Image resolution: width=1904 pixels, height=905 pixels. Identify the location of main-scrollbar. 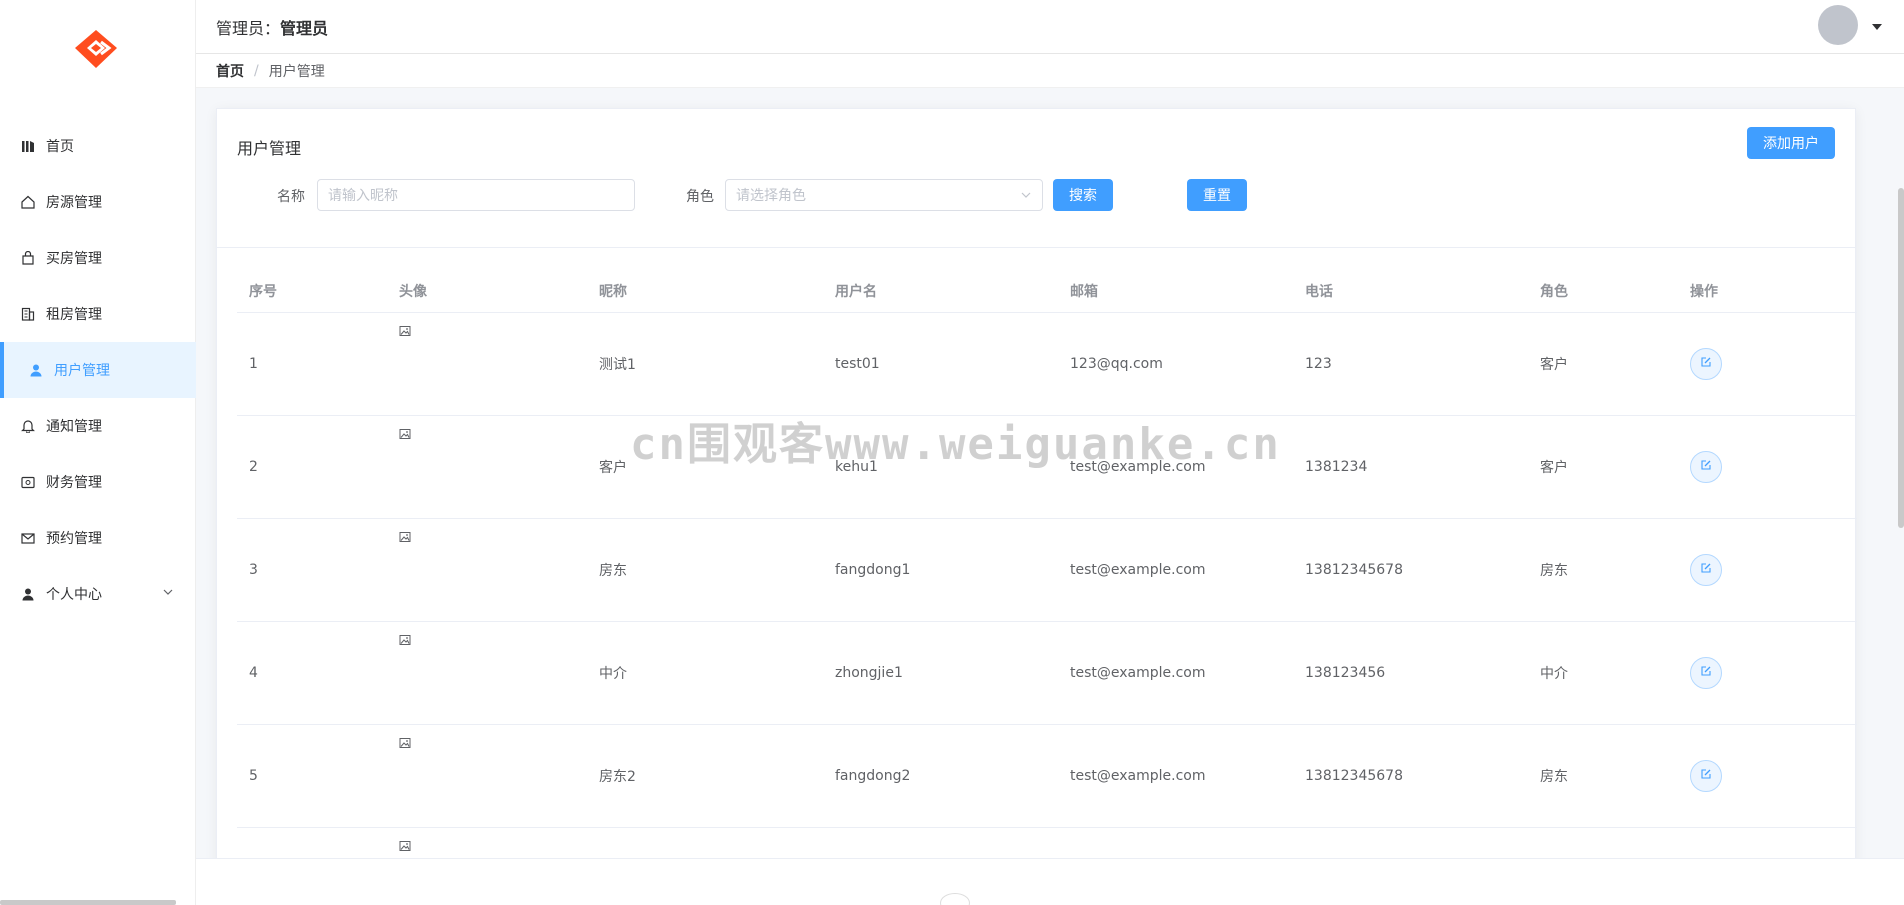
(1901, 358).